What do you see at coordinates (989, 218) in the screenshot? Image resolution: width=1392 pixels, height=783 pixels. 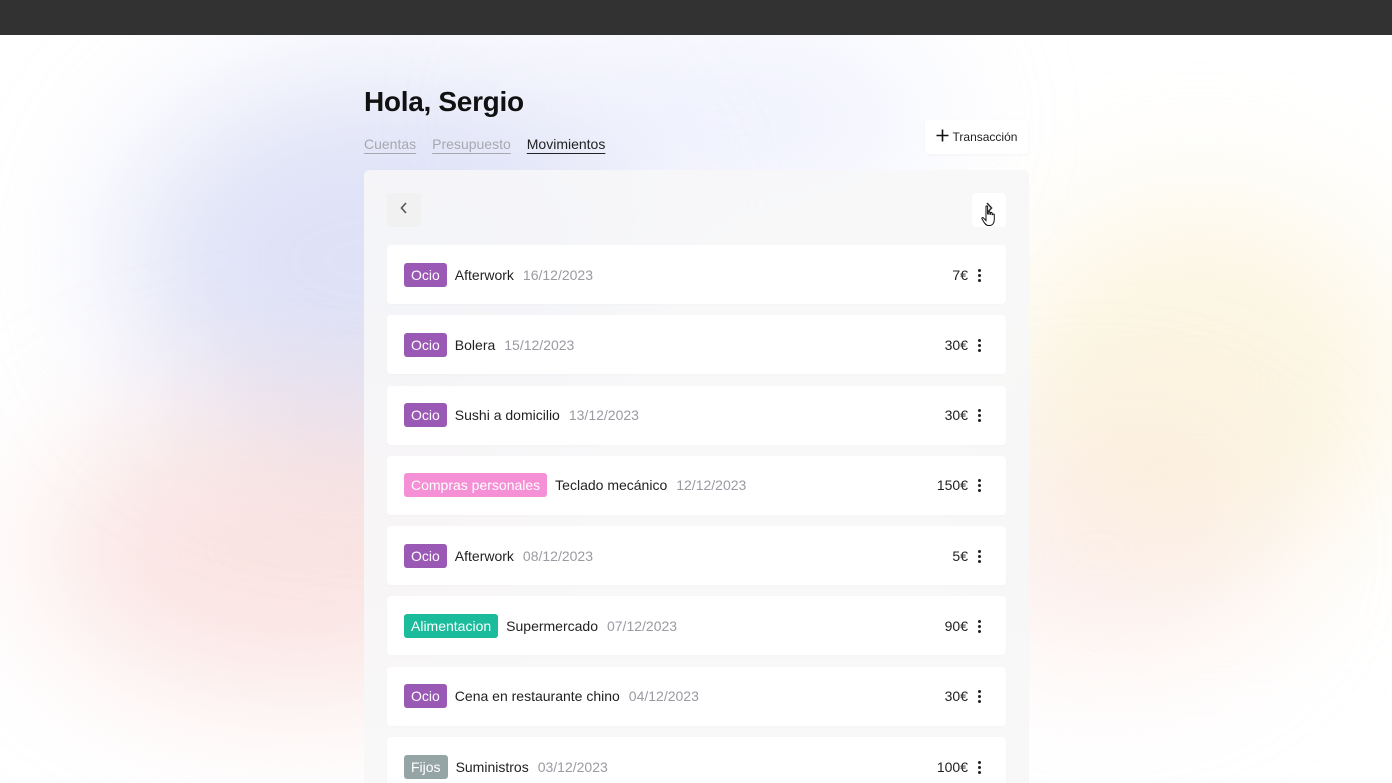 I see `hand-cursor-icon` at bounding box center [989, 218].